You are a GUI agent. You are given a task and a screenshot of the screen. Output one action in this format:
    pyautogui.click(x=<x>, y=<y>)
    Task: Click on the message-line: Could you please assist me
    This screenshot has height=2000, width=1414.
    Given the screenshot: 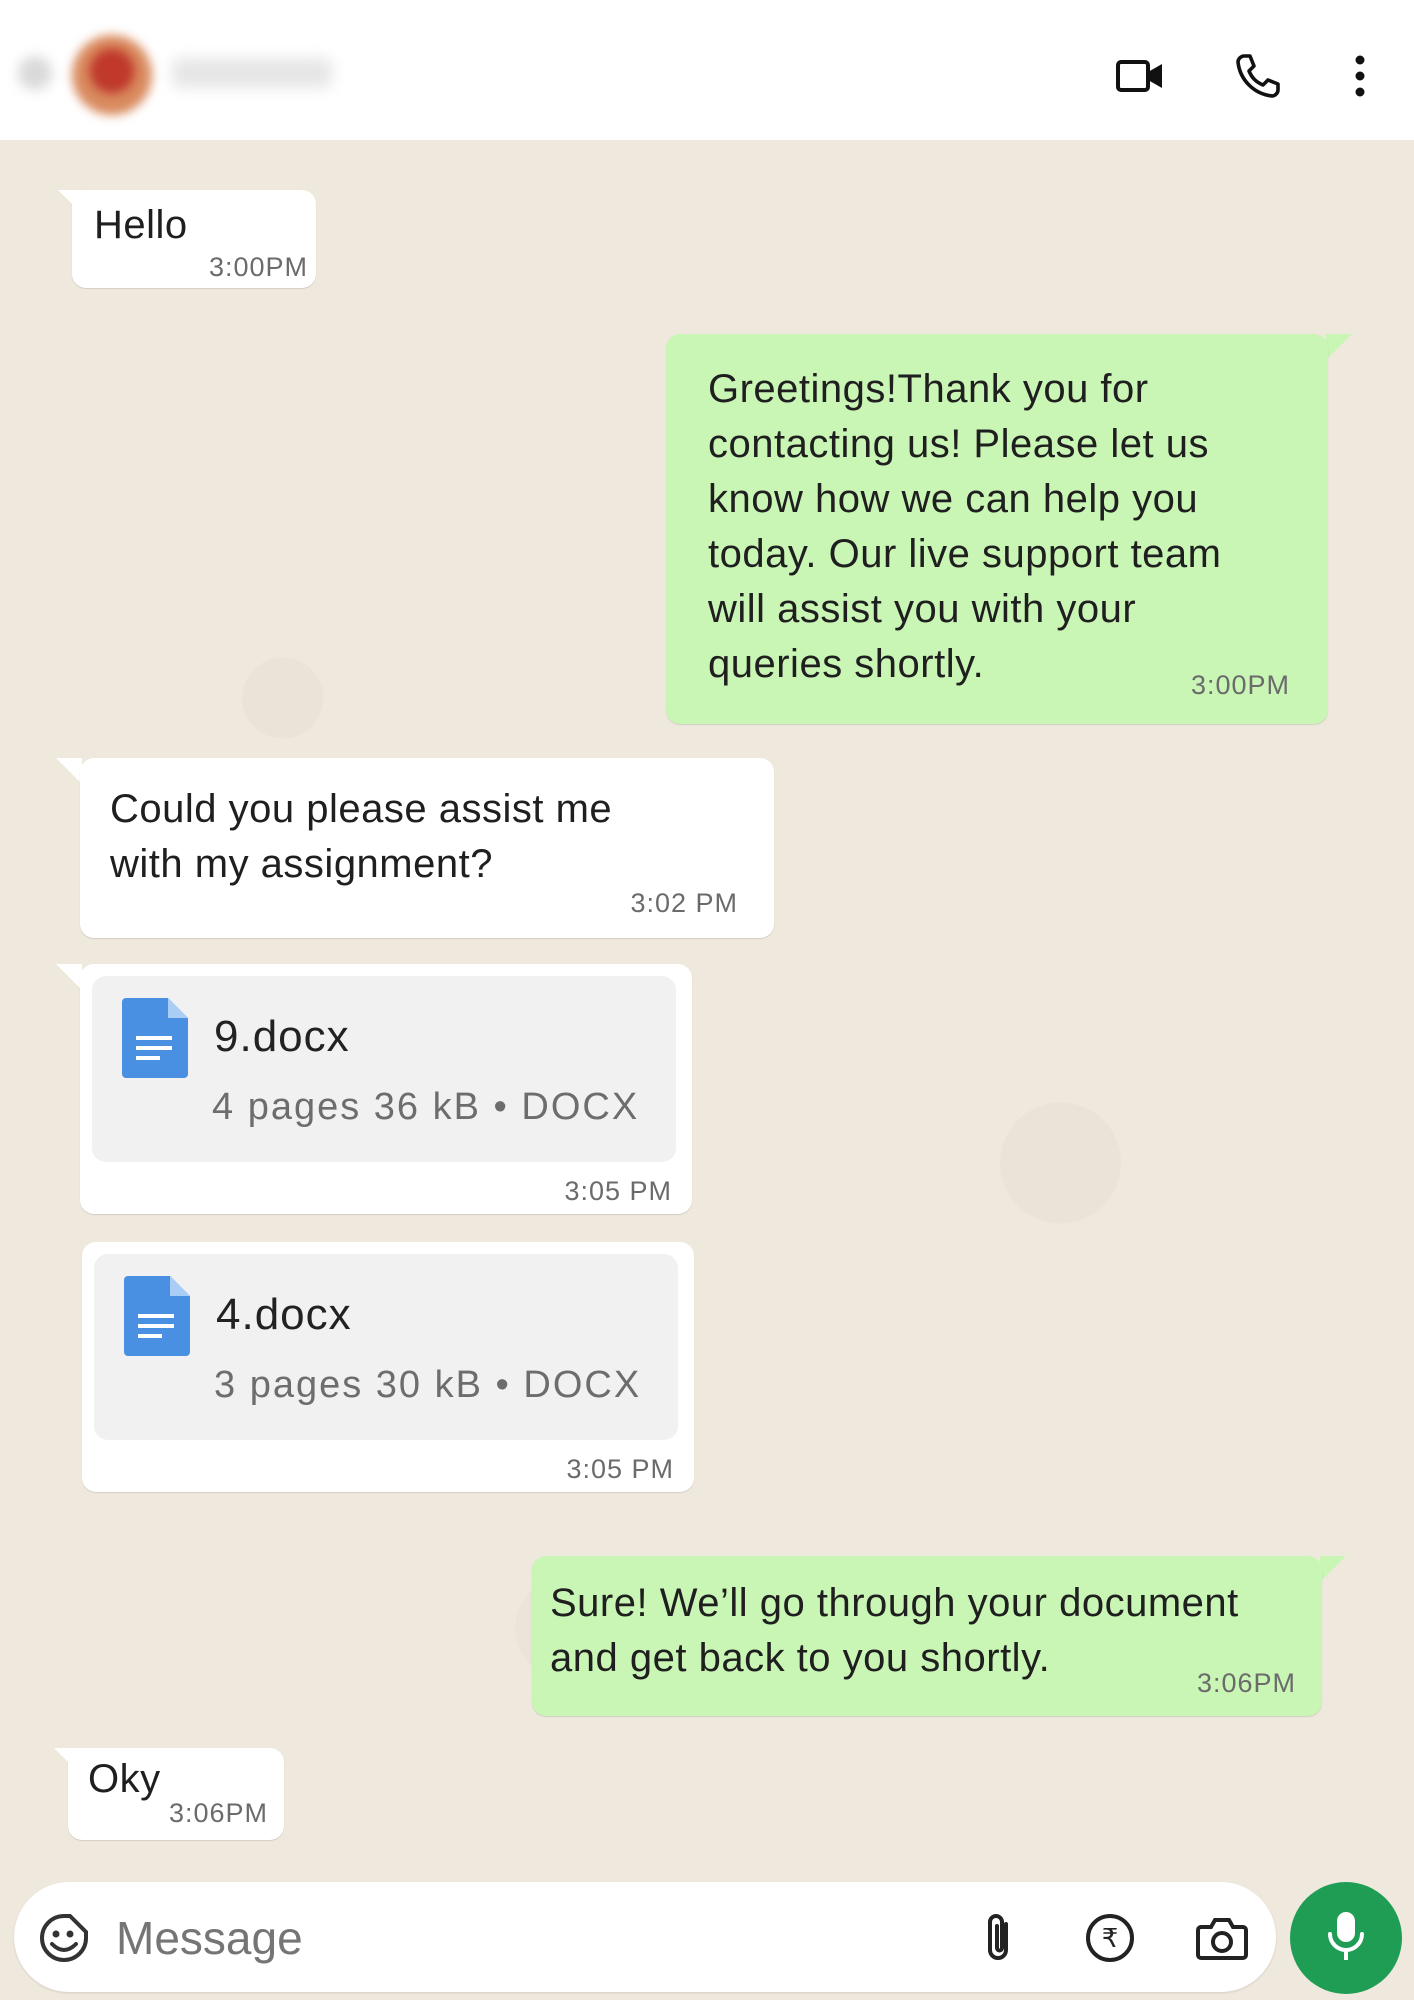 What is the action you would take?
    pyautogui.click(x=361, y=809)
    